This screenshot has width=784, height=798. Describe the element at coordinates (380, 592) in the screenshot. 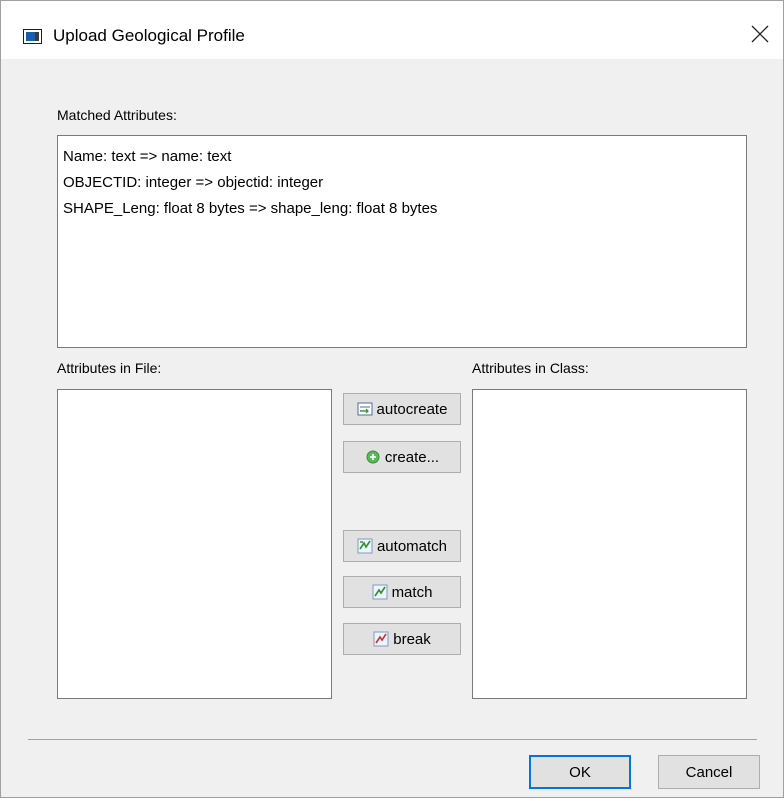

I see `match-icon` at that location.